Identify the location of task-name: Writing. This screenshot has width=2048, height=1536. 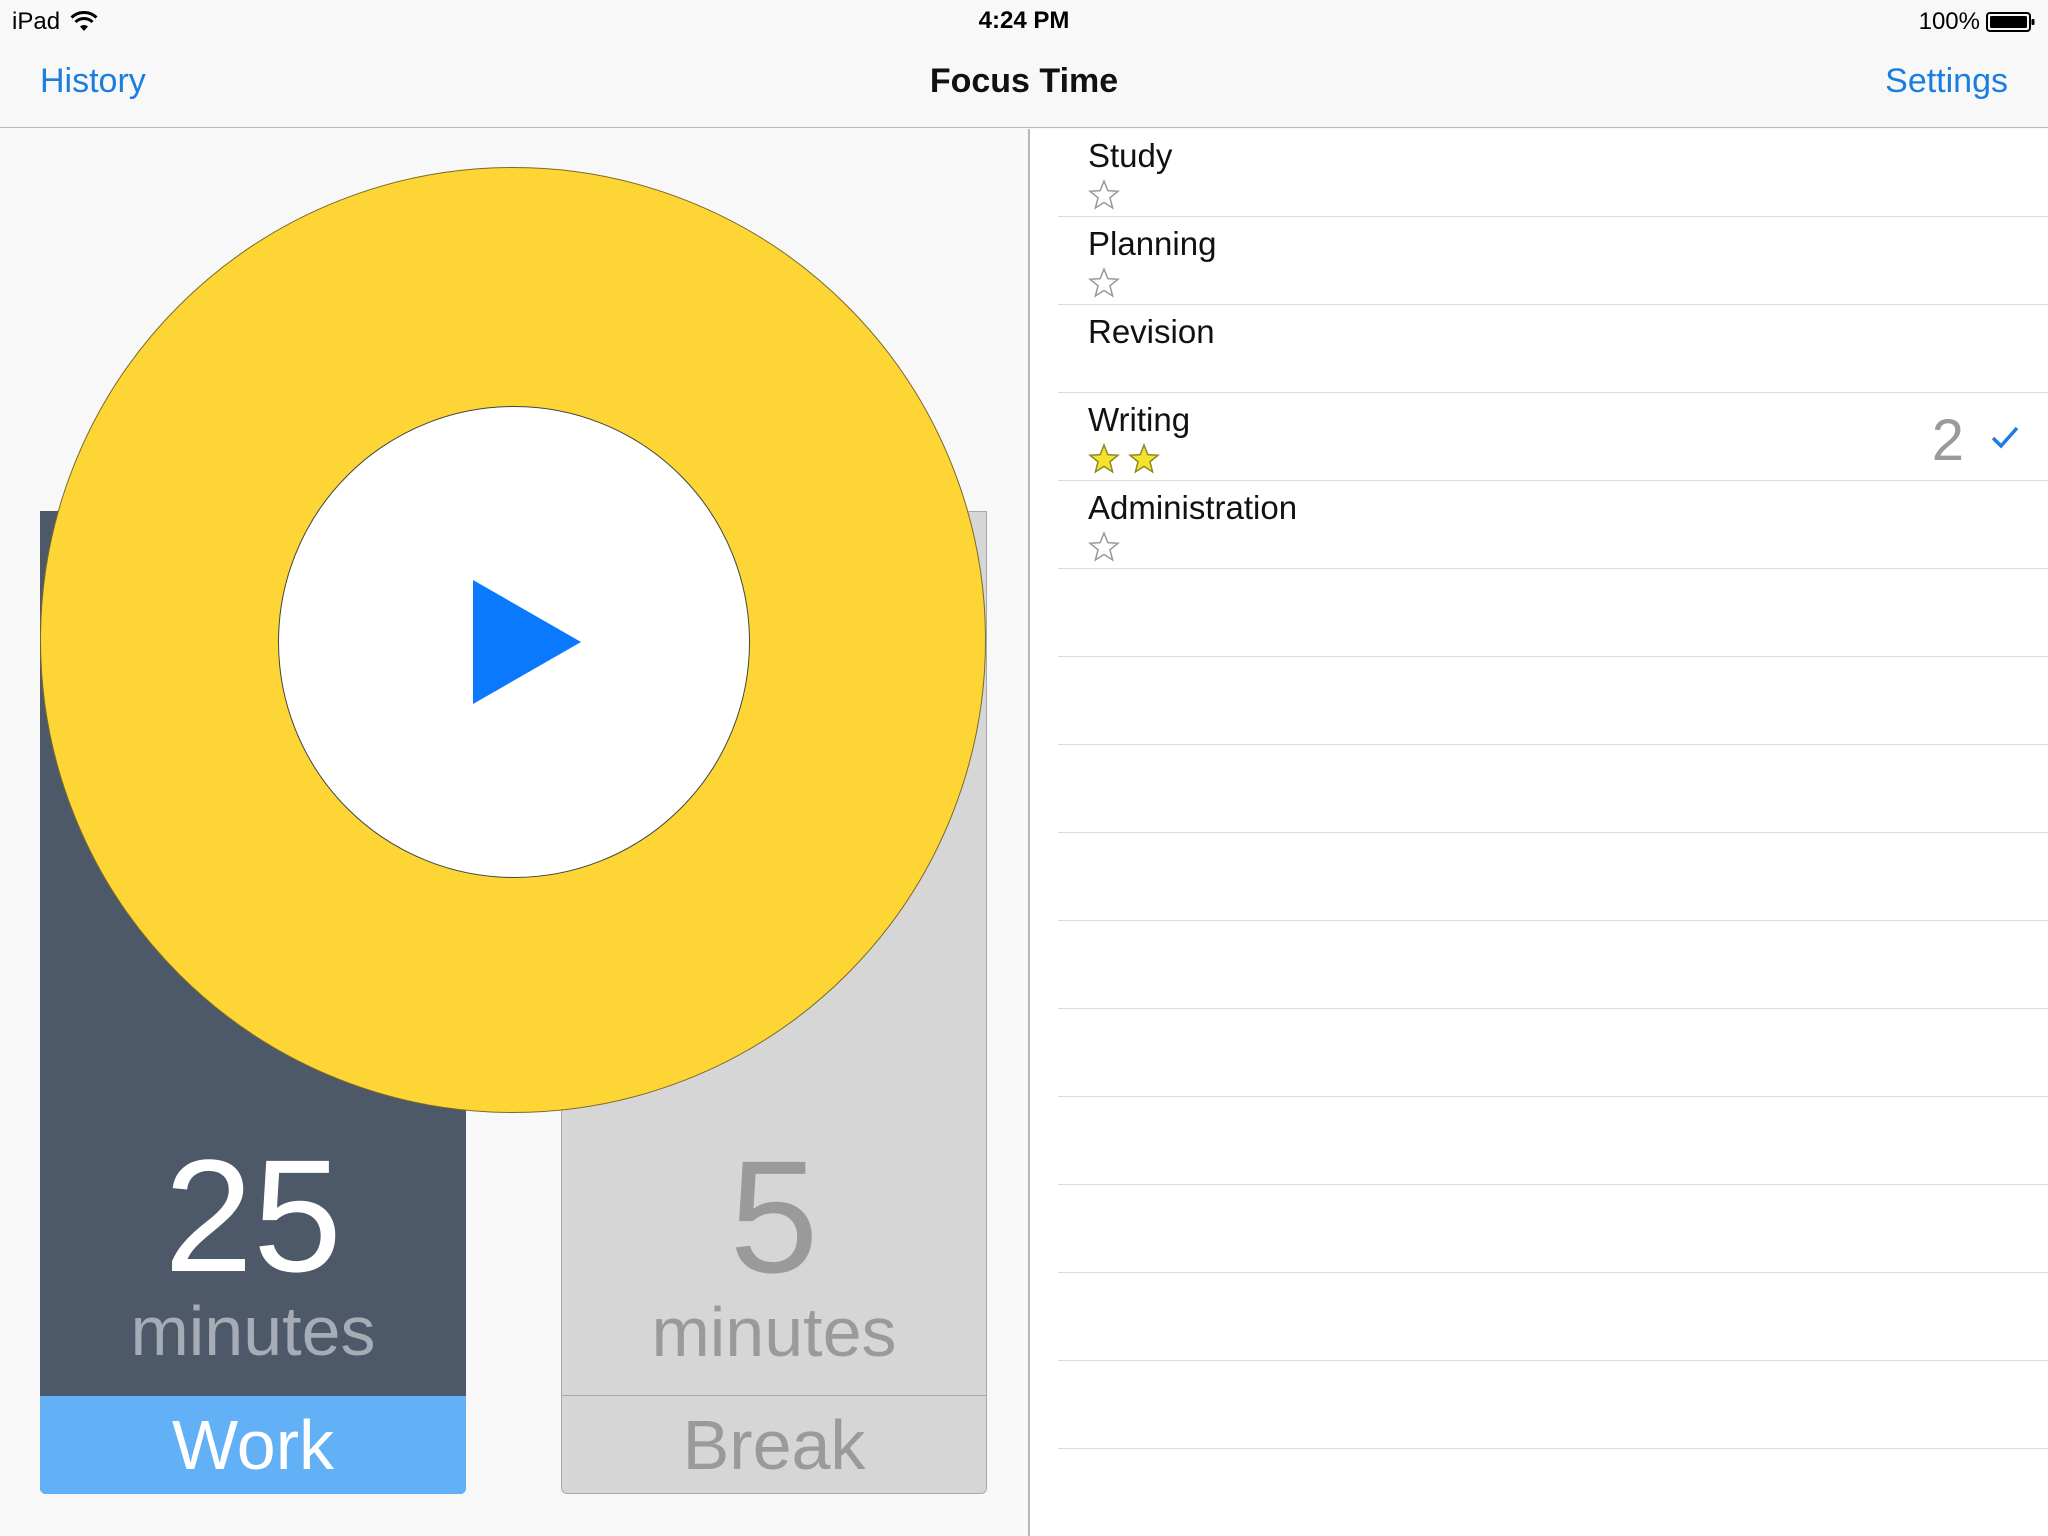
(1139, 419).